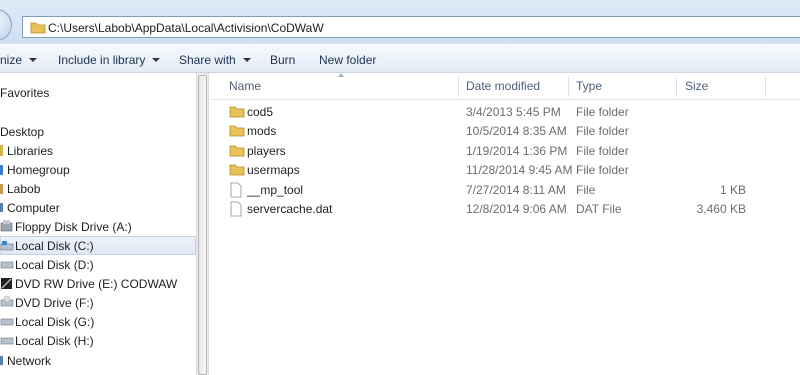 This screenshot has height=375, width=800. I want to click on back-button, so click(6, 25).